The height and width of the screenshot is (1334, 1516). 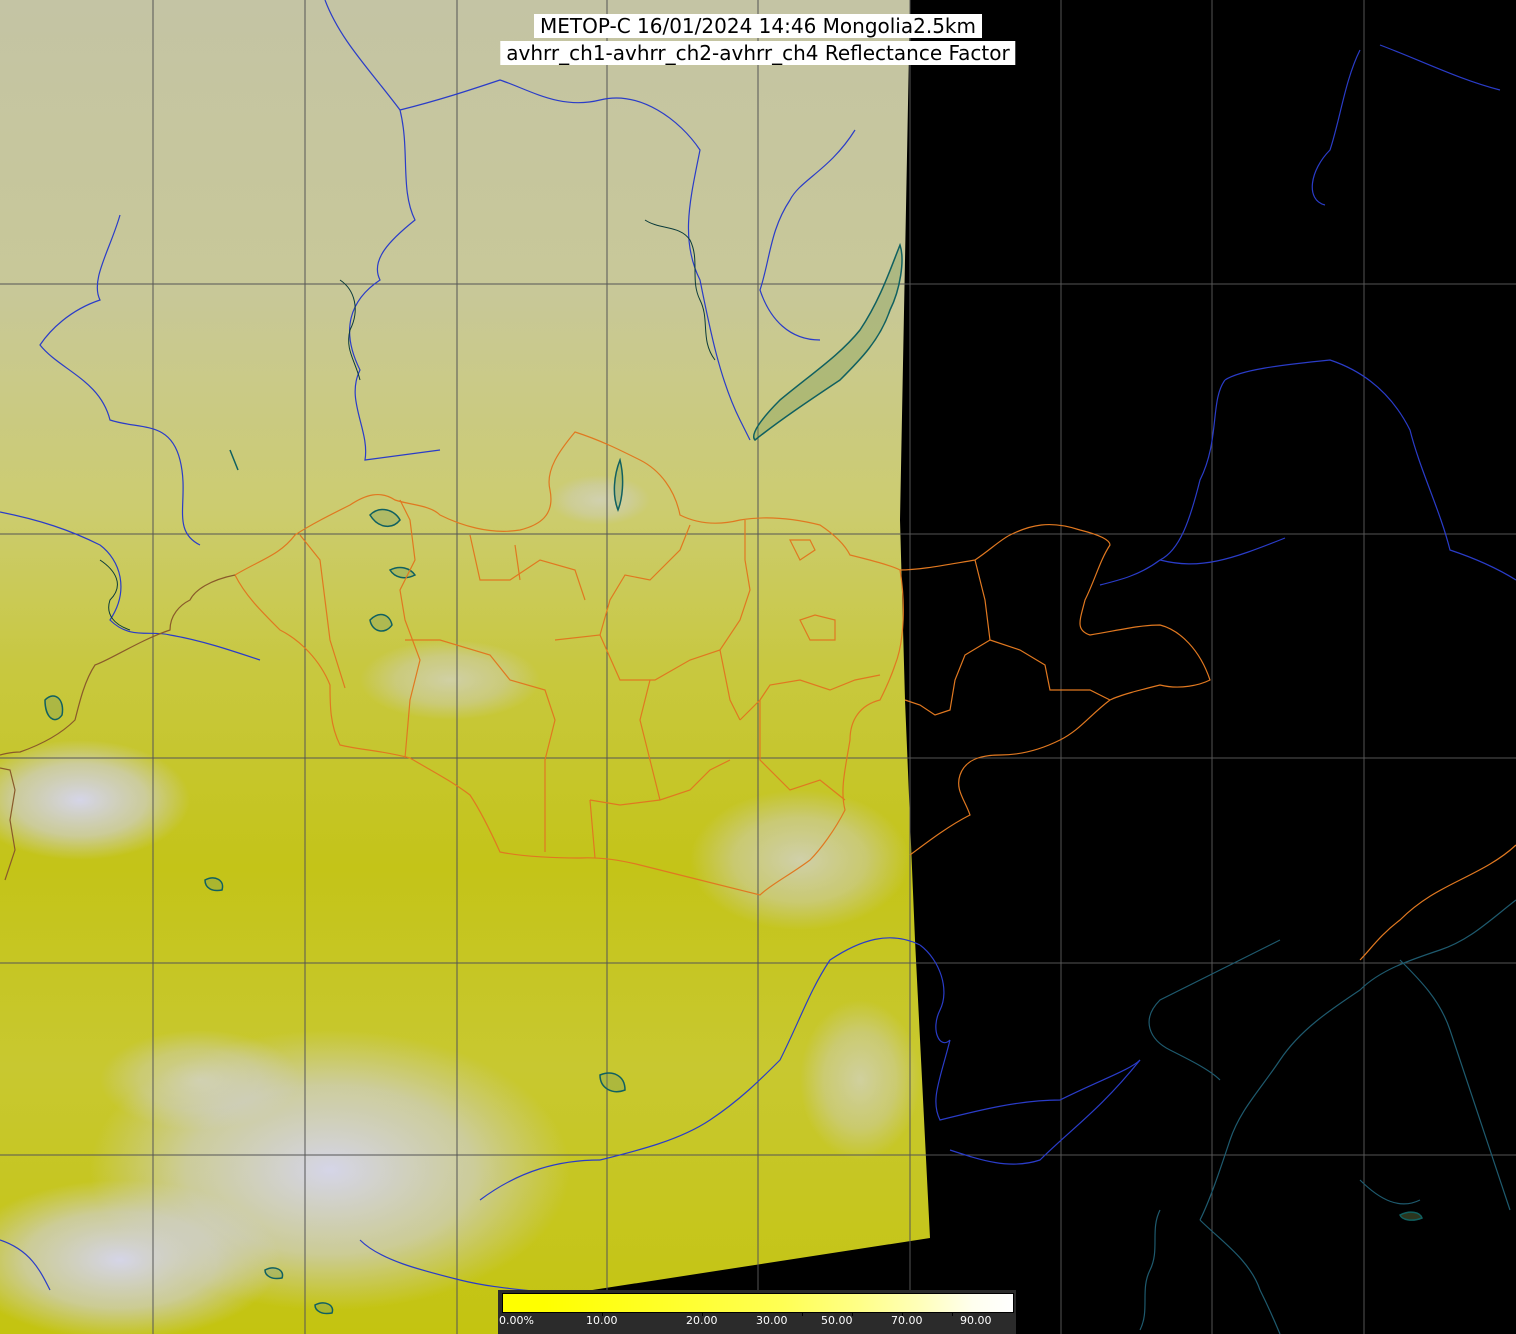 What do you see at coordinates (758, 1303) in the screenshot?
I see `colorbar-gradient` at bounding box center [758, 1303].